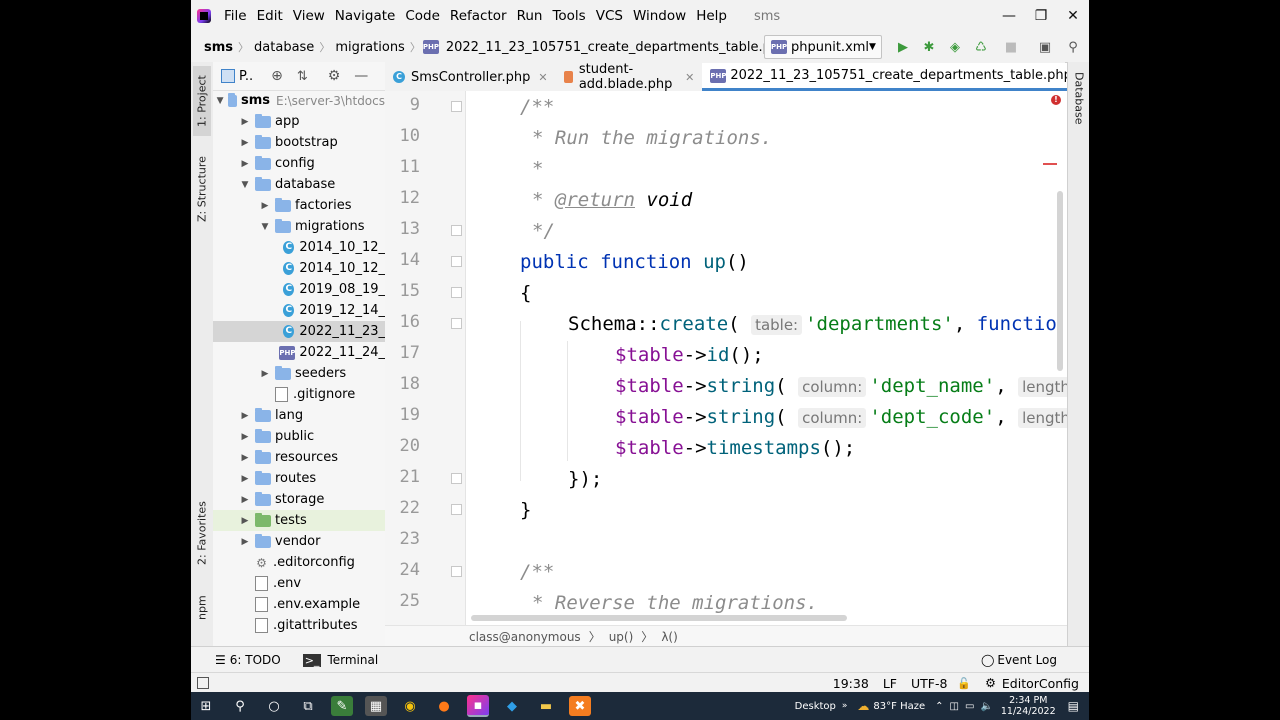 This screenshot has height=720, width=1280. Describe the element at coordinates (299, 562) in the screenshot. I see `tree-item: ⚙ .editorconfig` at that location.